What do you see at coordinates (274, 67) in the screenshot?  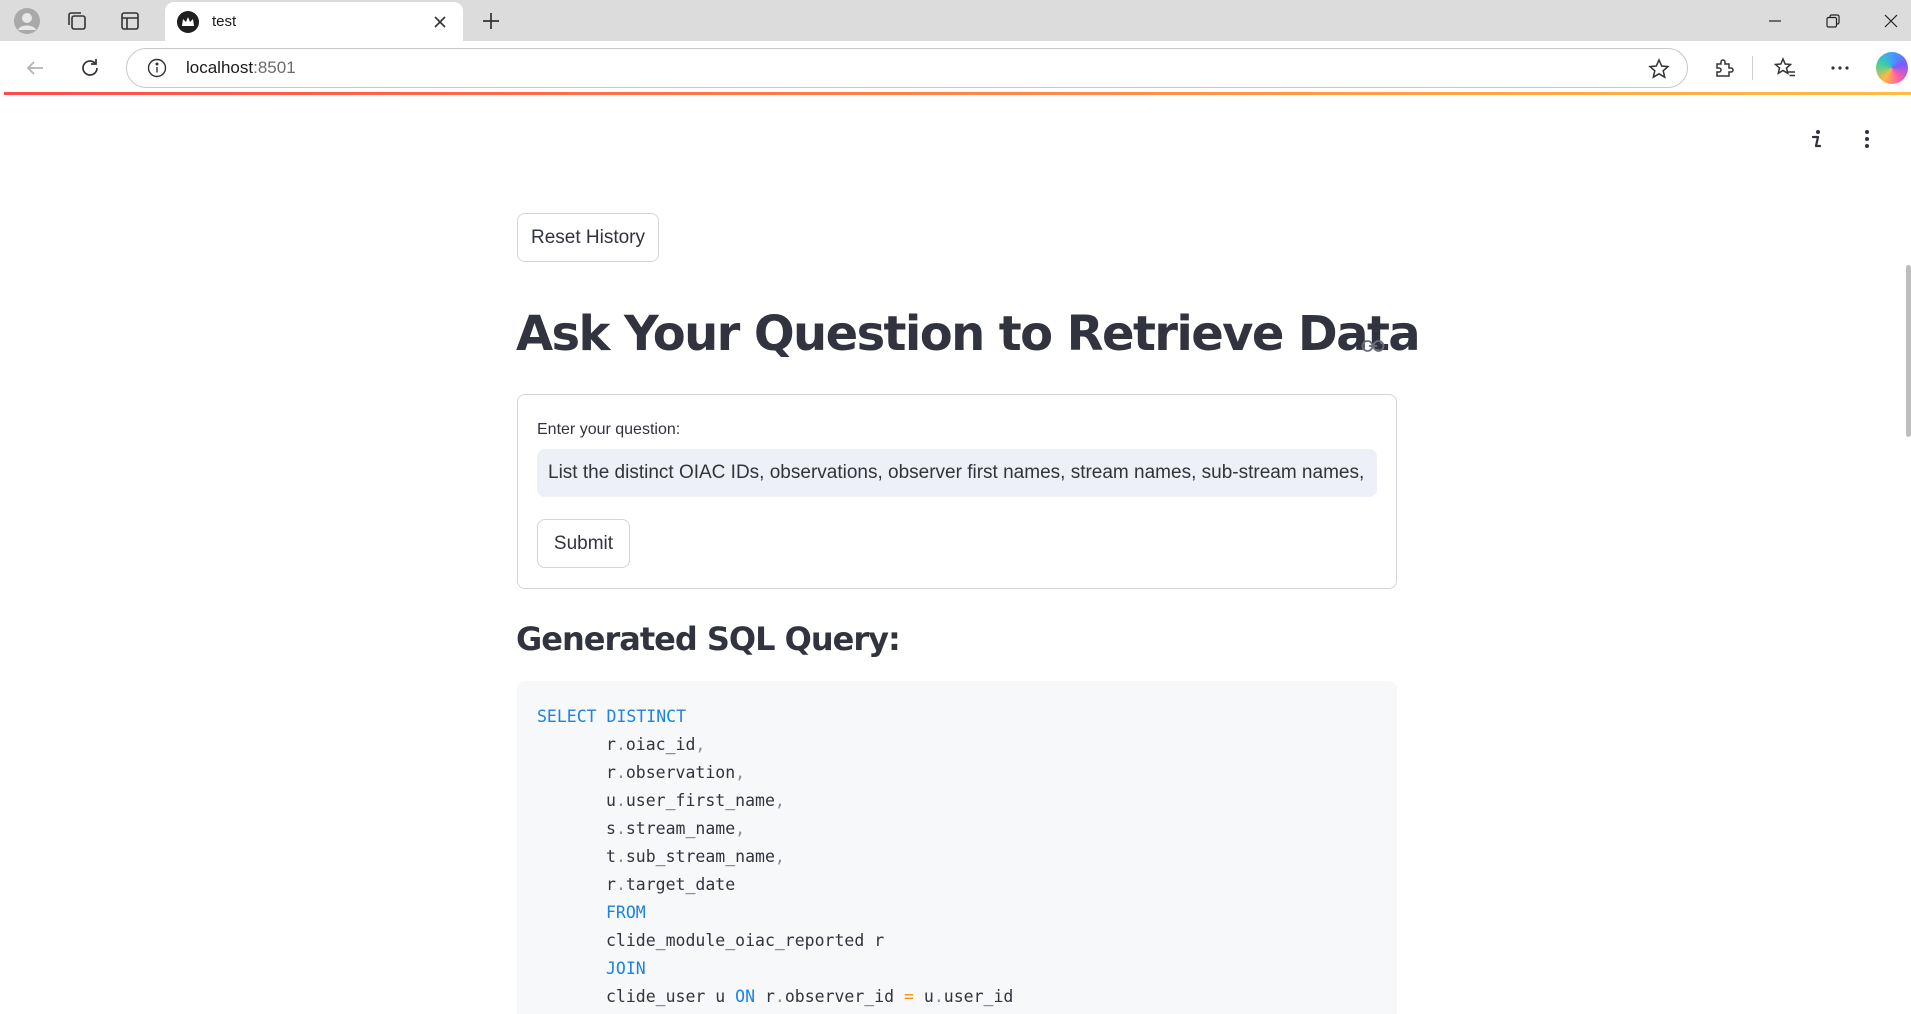 I see `address-port: :8501` at bounding box center [274, 67].